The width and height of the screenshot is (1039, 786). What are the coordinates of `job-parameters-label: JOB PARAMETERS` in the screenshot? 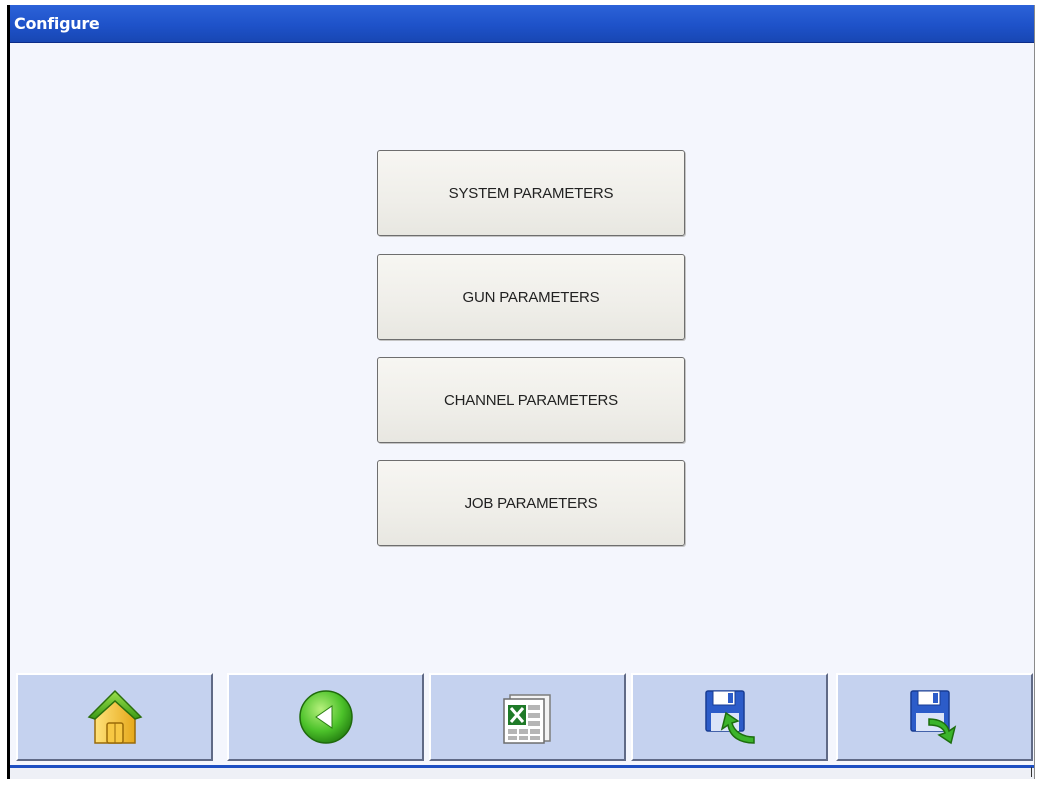 It's located at (531, 503).